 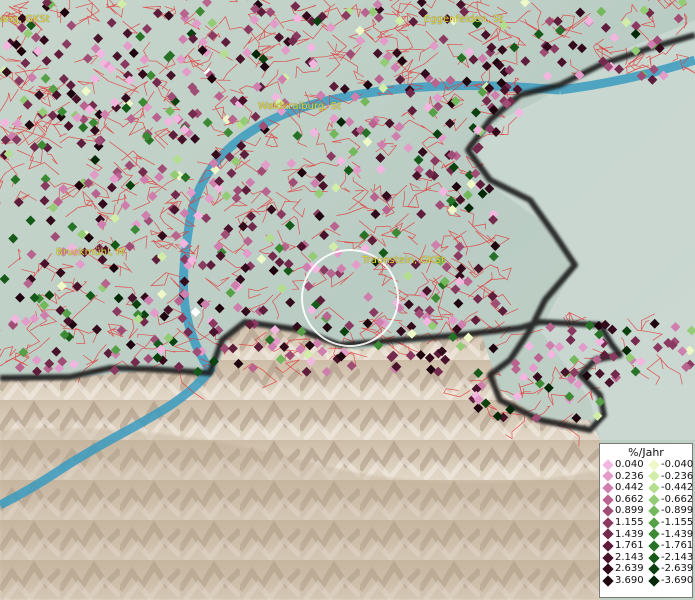 I want to click on legend-entry-negative: -1.155, so click(x=670, y=522).